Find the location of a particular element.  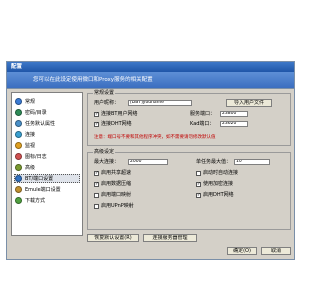

sidebar-item: 任务默认属性 is located at coordinates (35, 123).